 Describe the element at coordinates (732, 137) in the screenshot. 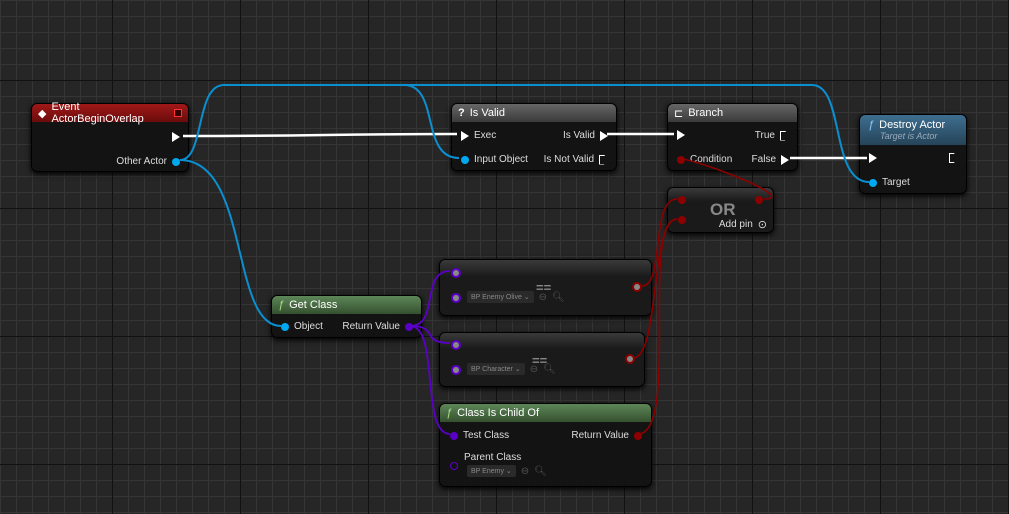

I see `branch-node: ⊏ Branch Condition True False` at that location.